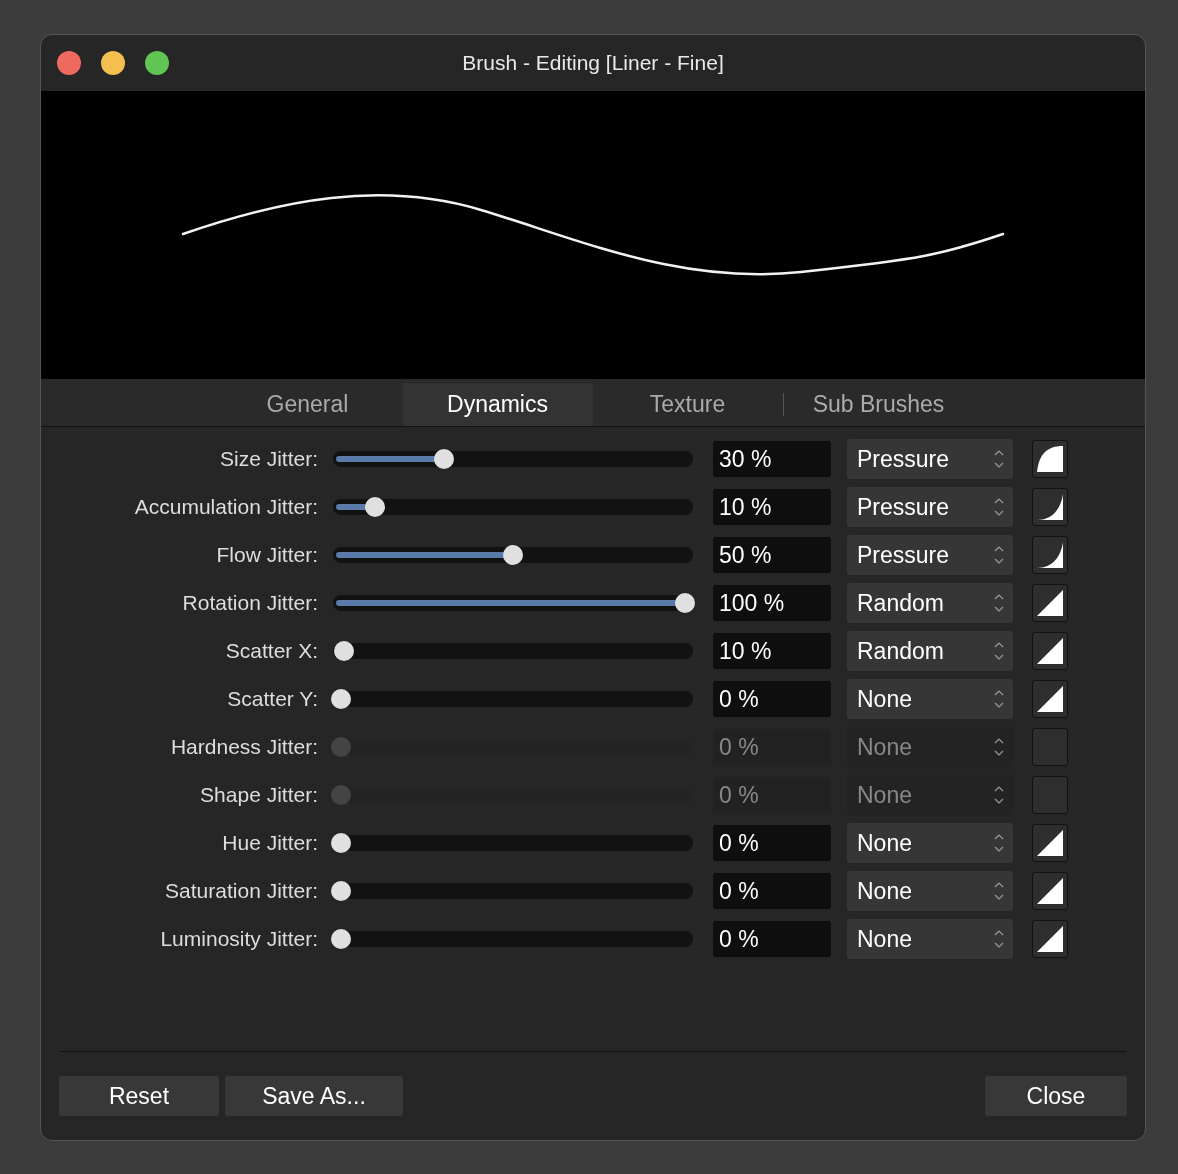 The image size is (1178, 1174). I want to click on field-label: Luminosity Jitter:, so click(238, 939).